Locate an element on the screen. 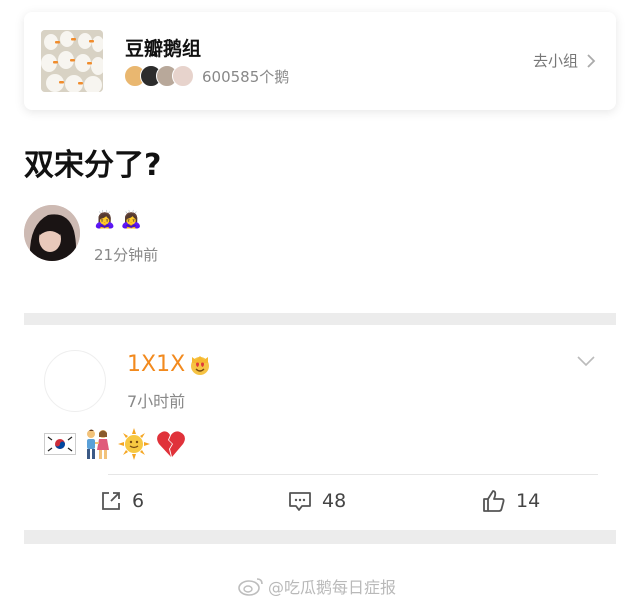 This screenshot has height=603, width=640. geese-image is located at coordinates (72, 61).